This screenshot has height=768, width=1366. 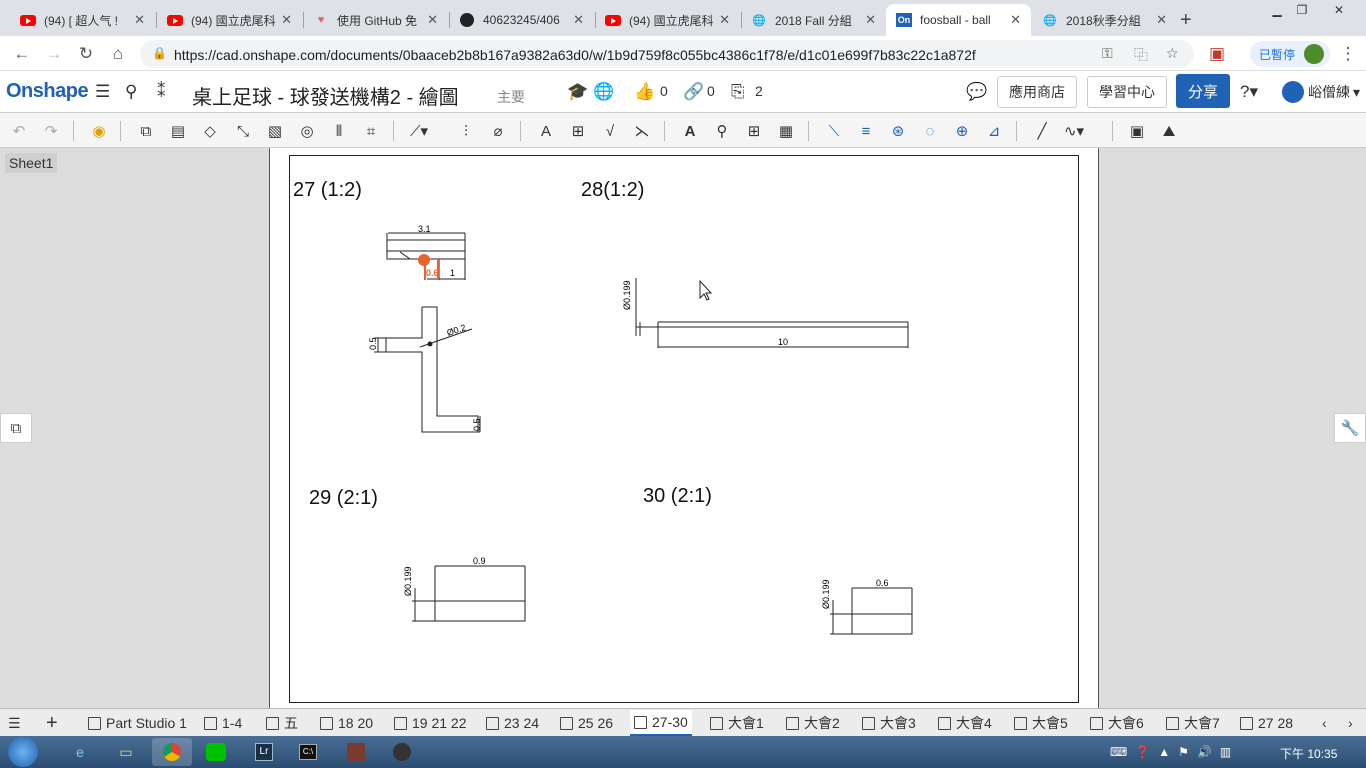 I want to click on undo-icon: ↶, so click(x=19, y=131).